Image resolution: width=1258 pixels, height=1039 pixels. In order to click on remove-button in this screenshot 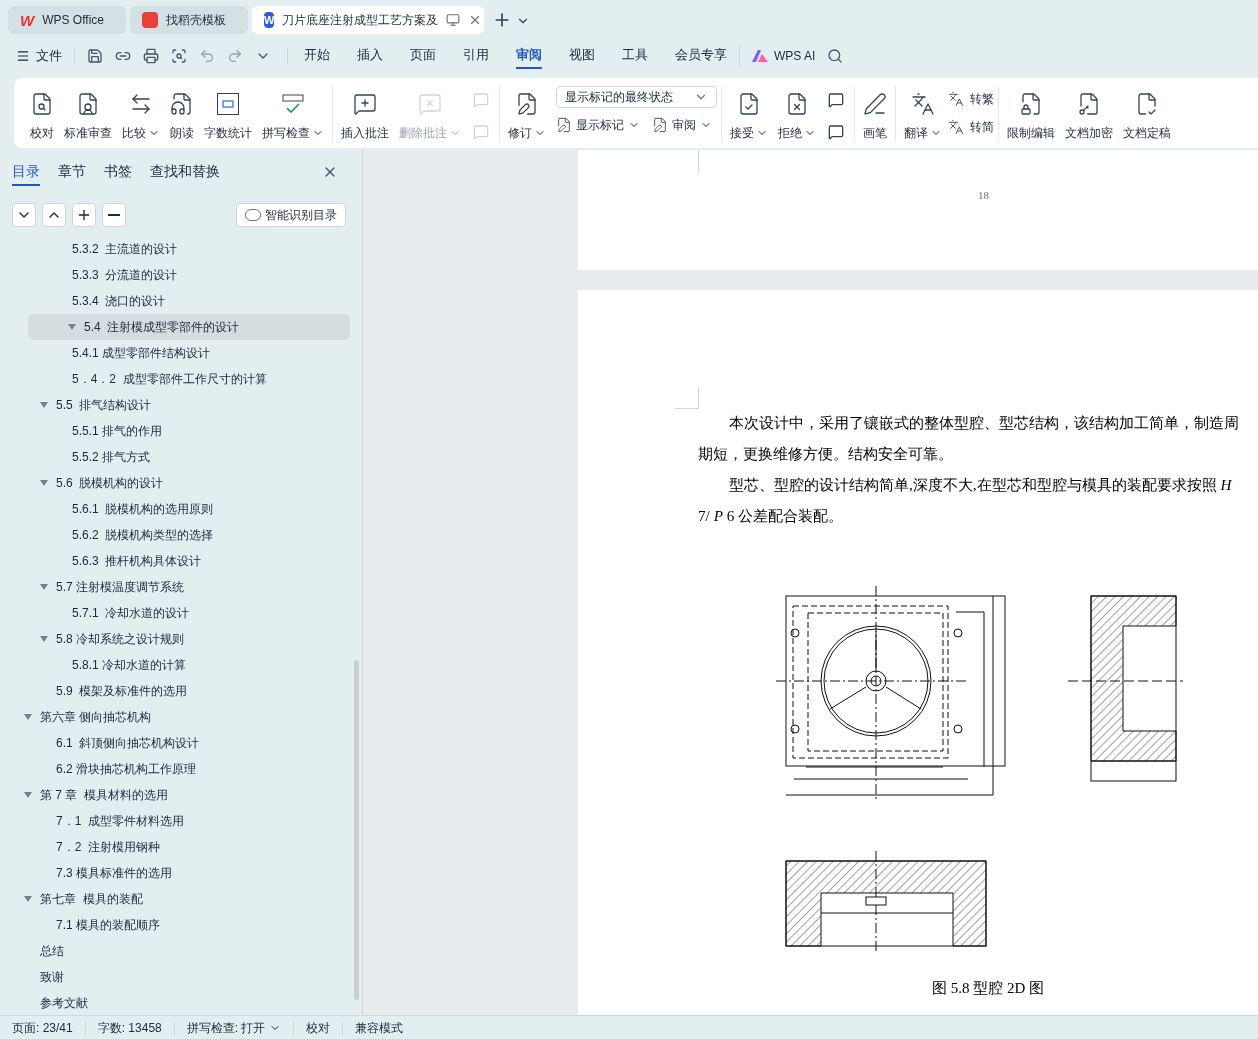, I will do `click(114, 215)`.